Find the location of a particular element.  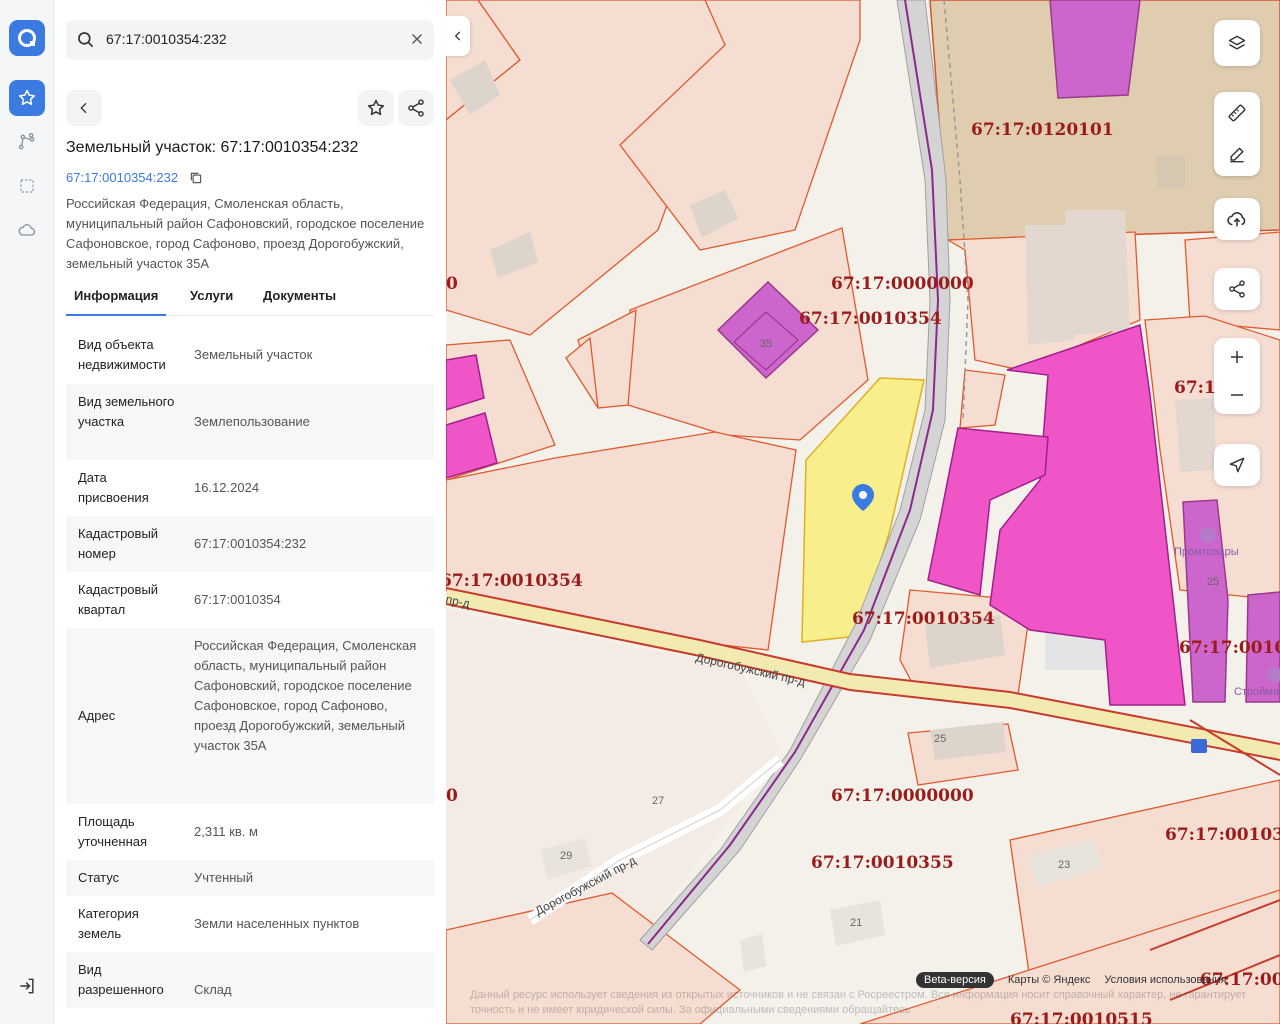

table-row: Дата присвоения 16.12.2024 is located at coordinates (250, 488).